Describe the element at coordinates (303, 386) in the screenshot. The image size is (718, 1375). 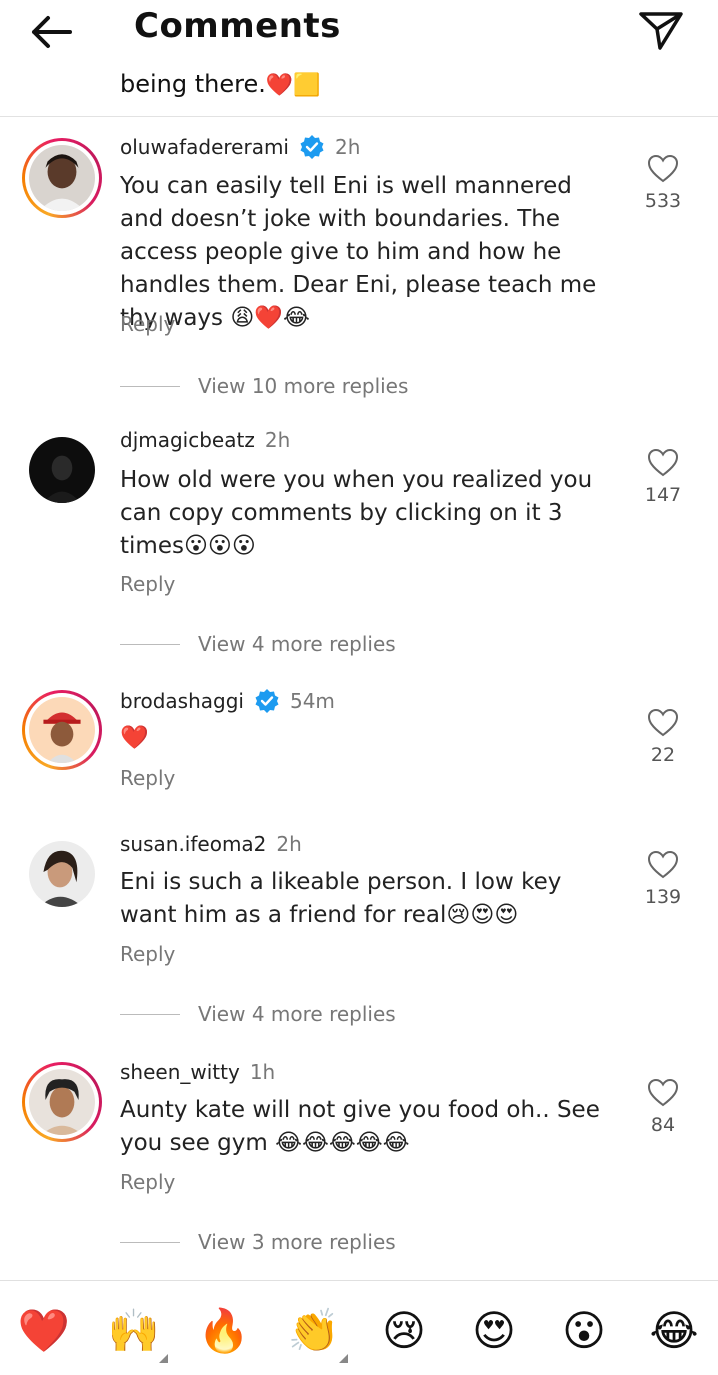
I see `view-more-label: View 10 more replies` at that location.